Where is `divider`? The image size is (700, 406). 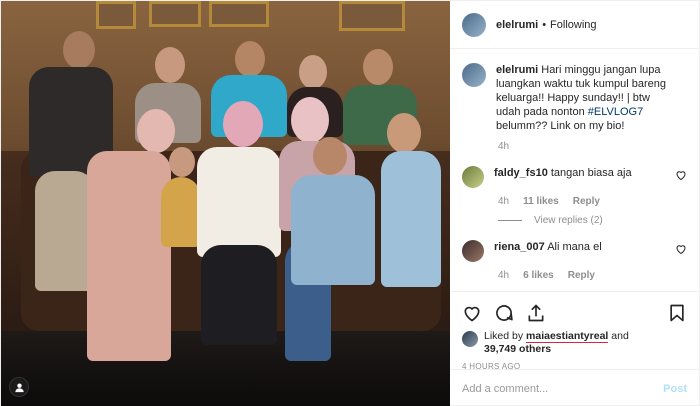
divider is located at coordinates (510, 220).